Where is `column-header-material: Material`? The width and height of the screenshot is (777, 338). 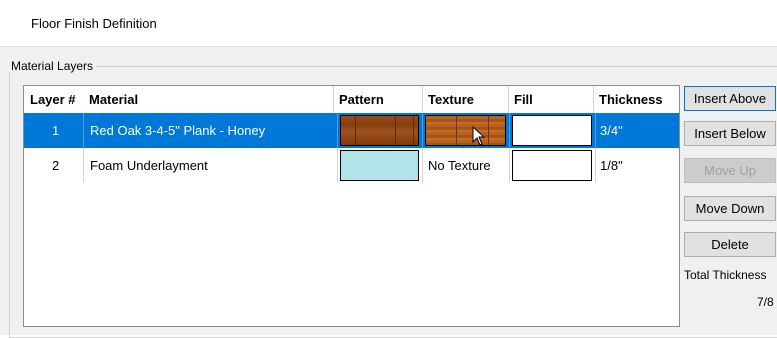 column-header-material: Material is located at coordinates (113, 99).